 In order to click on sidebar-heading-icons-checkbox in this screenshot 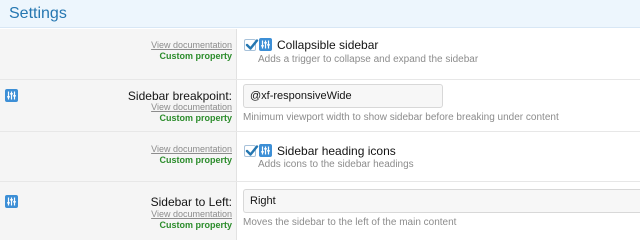, I will do `click(251, 151)`.